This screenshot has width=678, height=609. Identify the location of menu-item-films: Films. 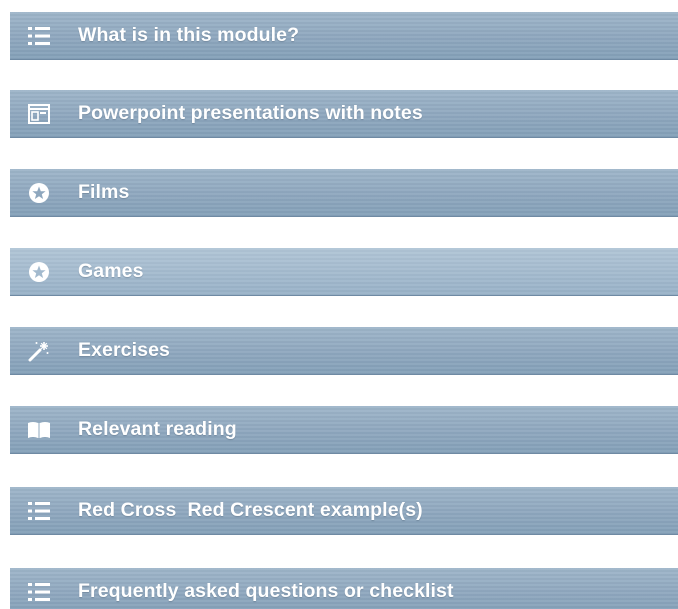
(344, 193).